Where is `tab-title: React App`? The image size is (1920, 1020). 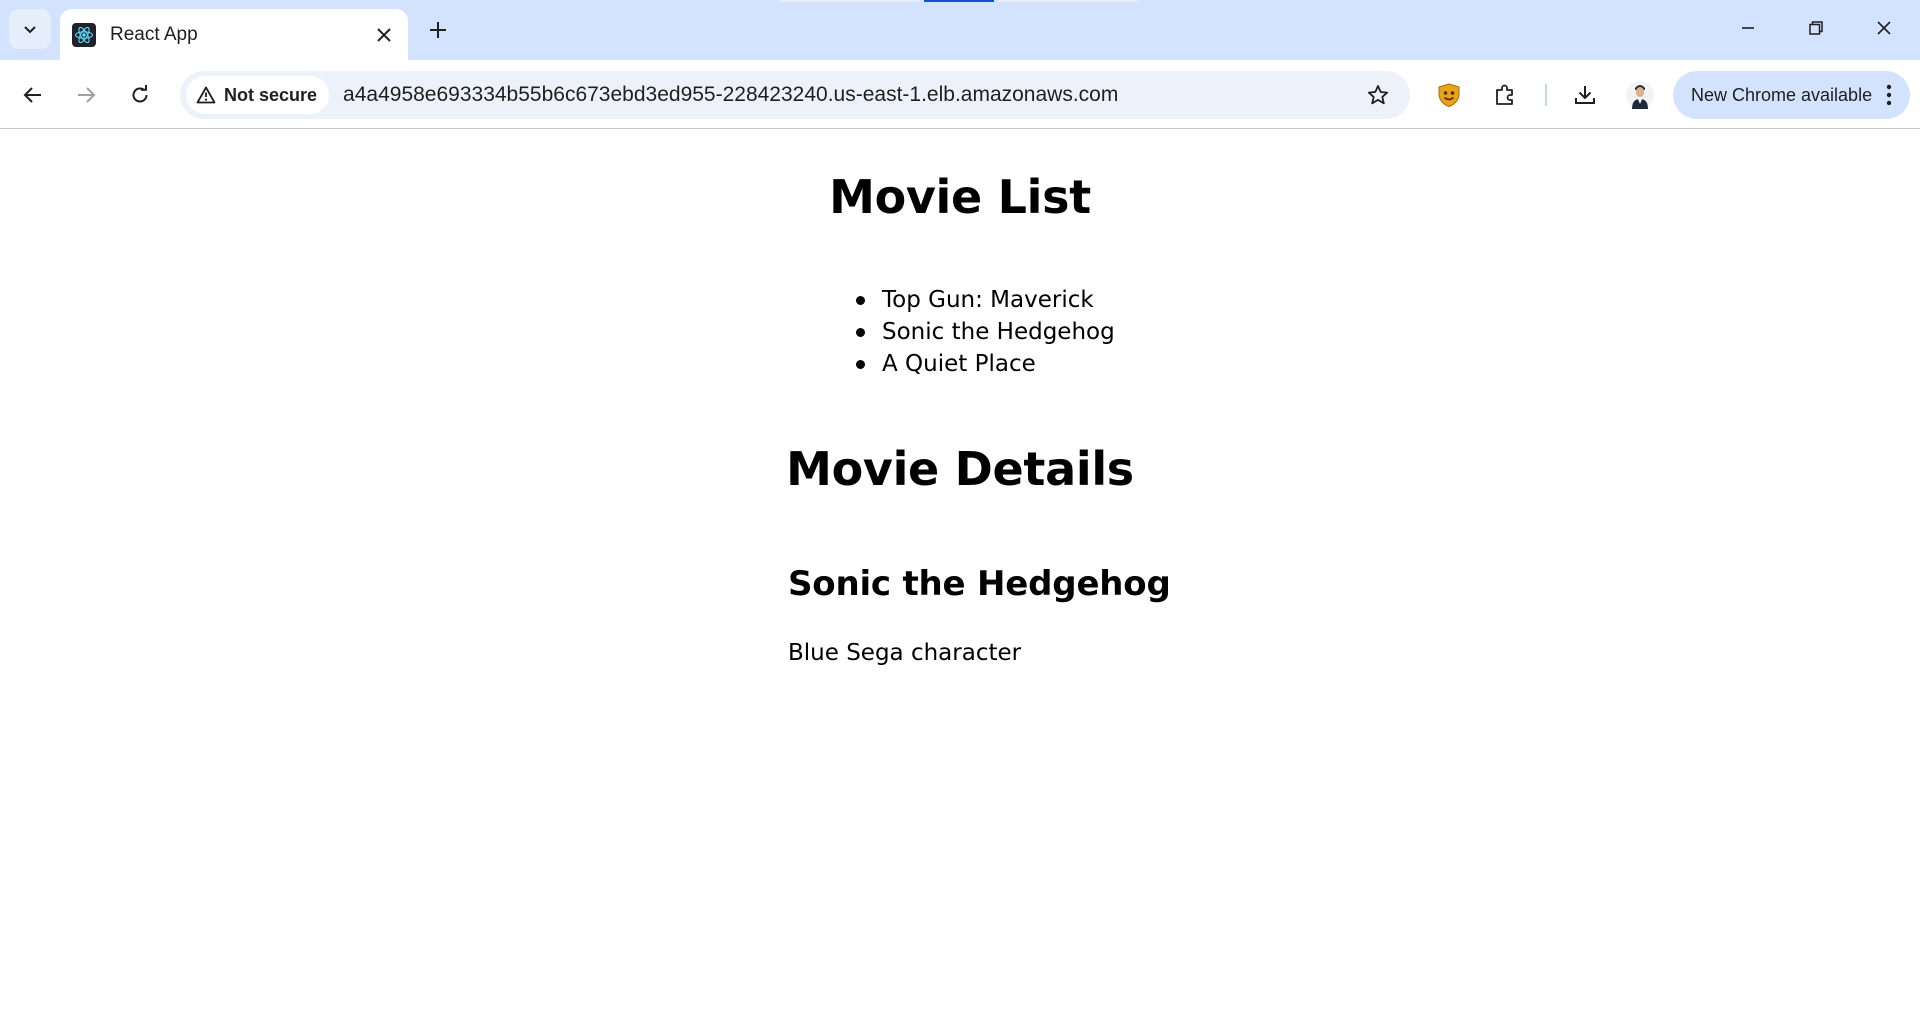 tab-title: React App is located at coordinates (154, 34).